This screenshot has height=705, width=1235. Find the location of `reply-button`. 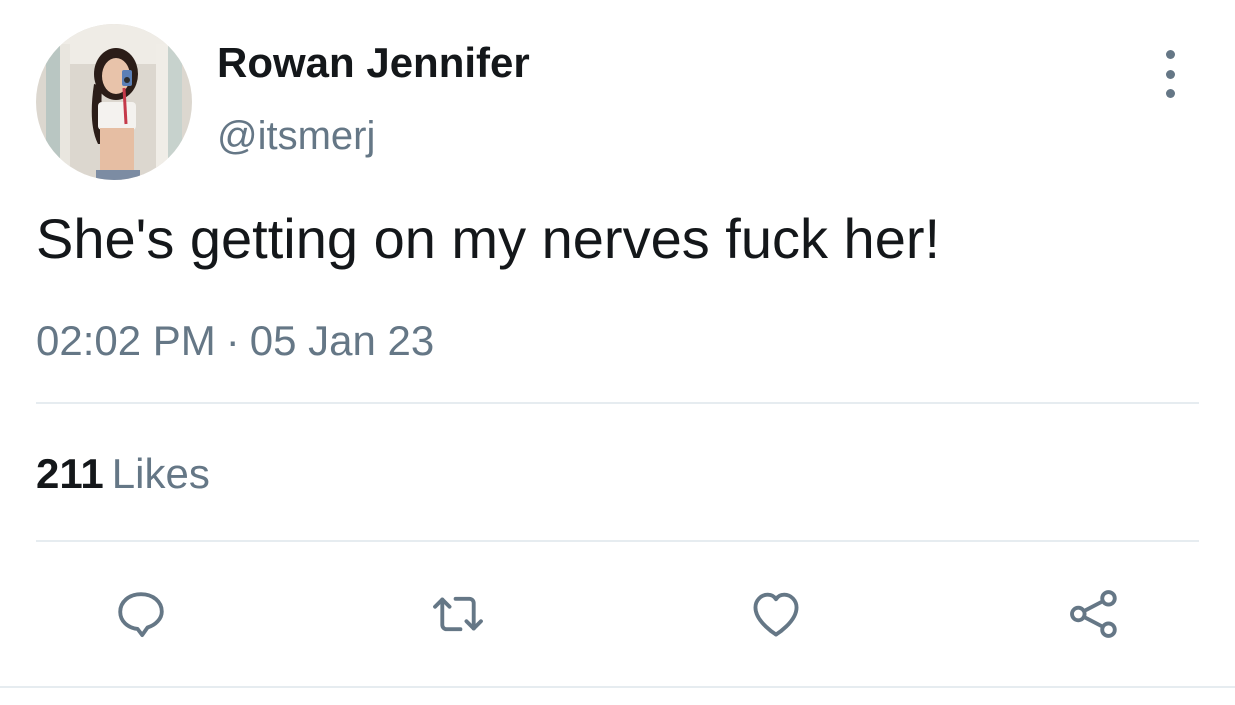

reply-button is located at coordinates (141, 614).